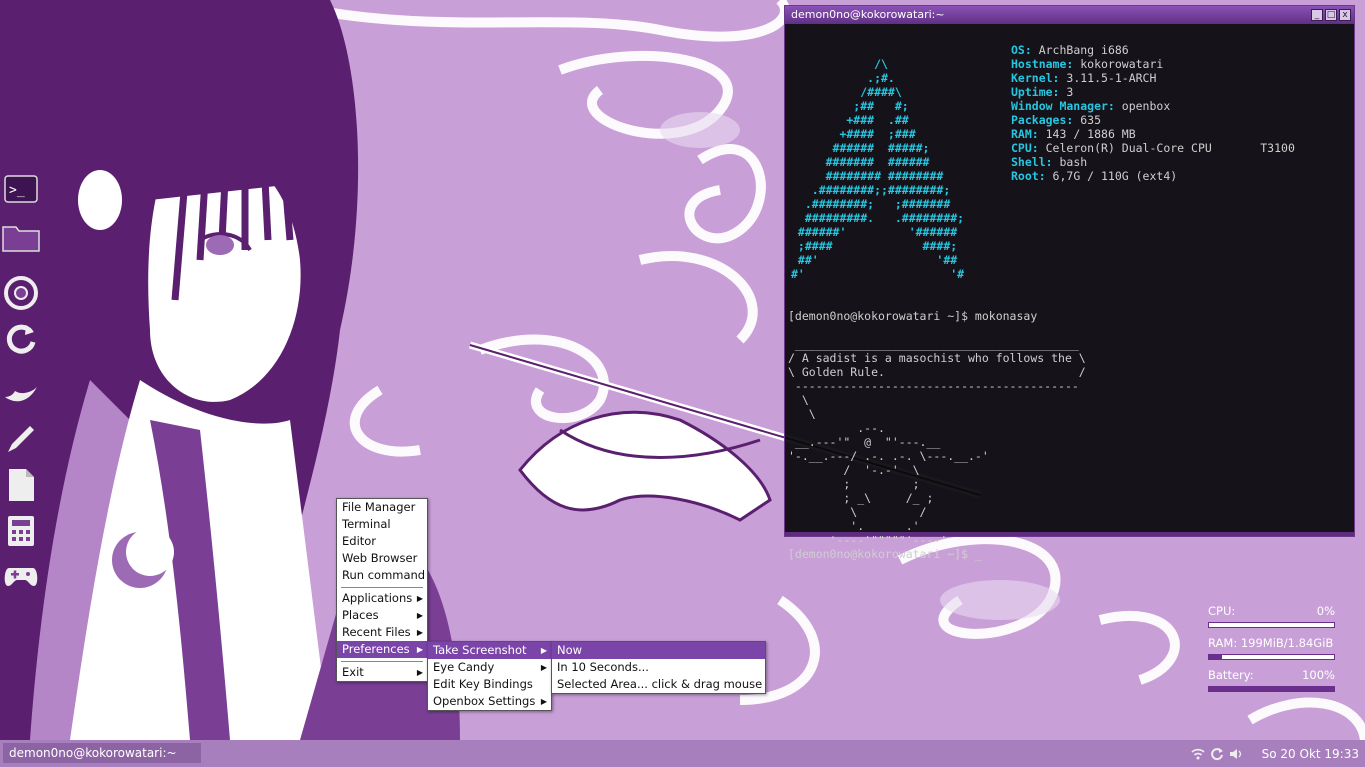 Image resolution: width=1365 pixels, height=767 pixels. What do you see at coordinates (382, 541) in the screenshot?
I see `menu-item-editor: Editor` at bounding box center [382, 541].